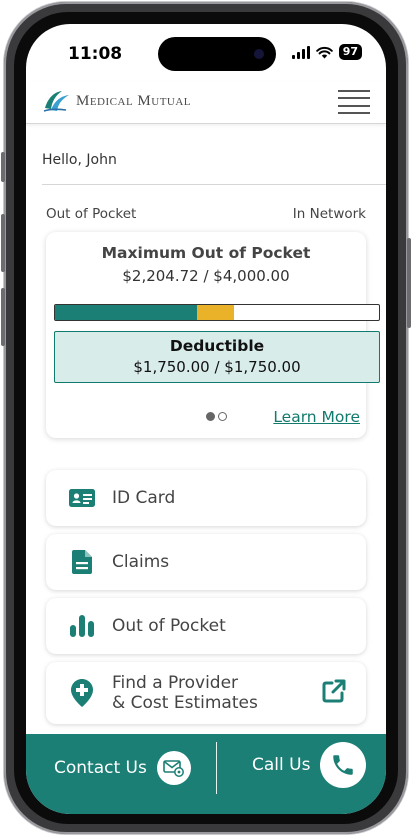 Image resolution: width=413 pixels, height=836 pixels. I want to click on side-button-power, so click(409, 283).